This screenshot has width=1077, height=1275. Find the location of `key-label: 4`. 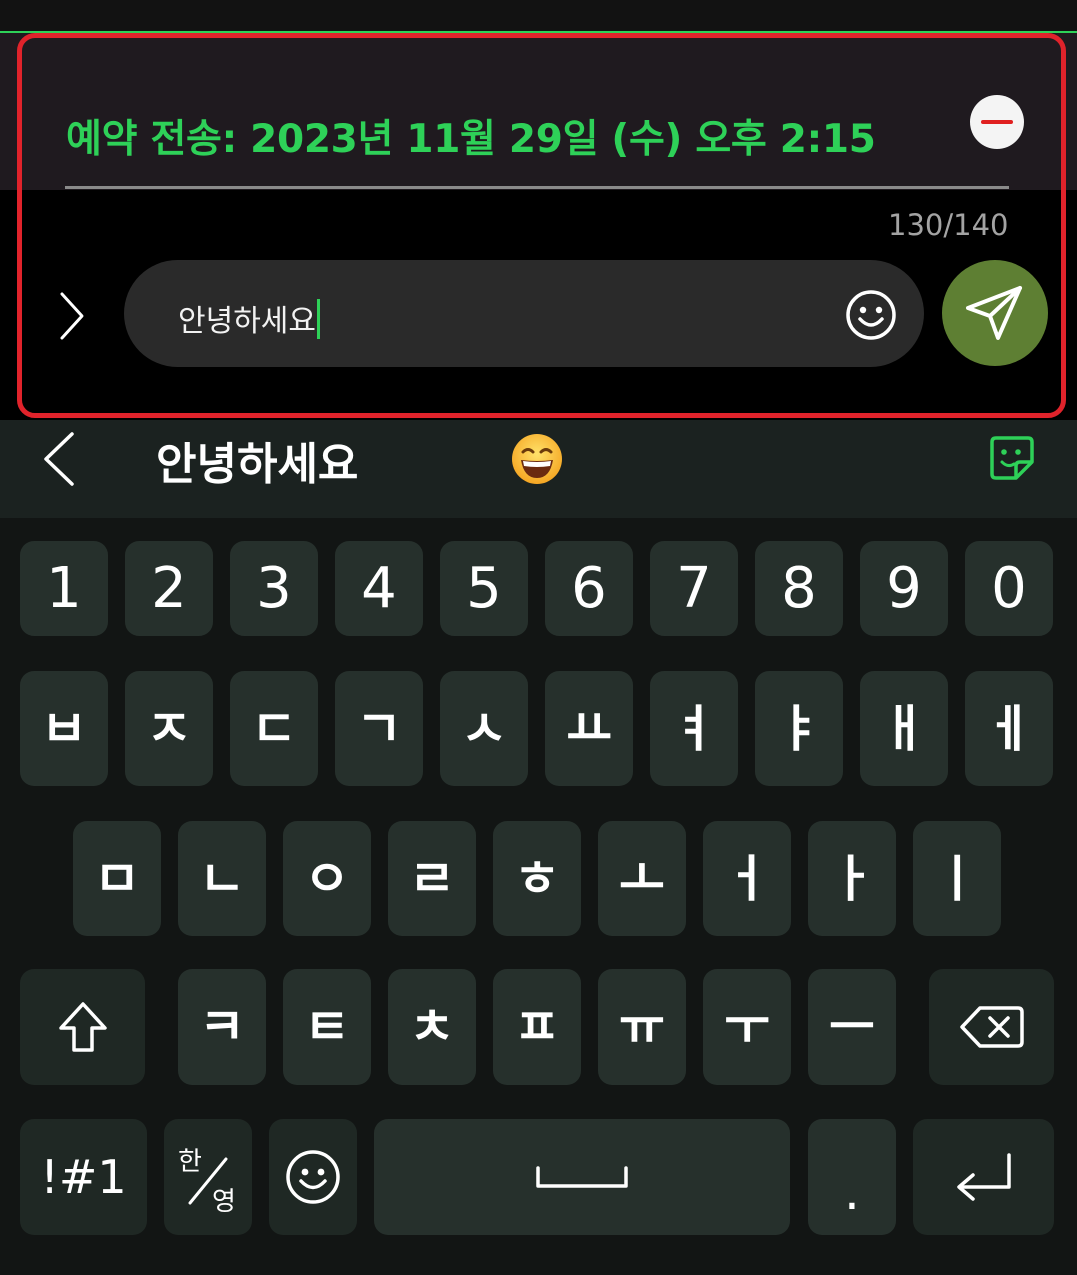

key-label: 4 is located at coordinates (379, 588).